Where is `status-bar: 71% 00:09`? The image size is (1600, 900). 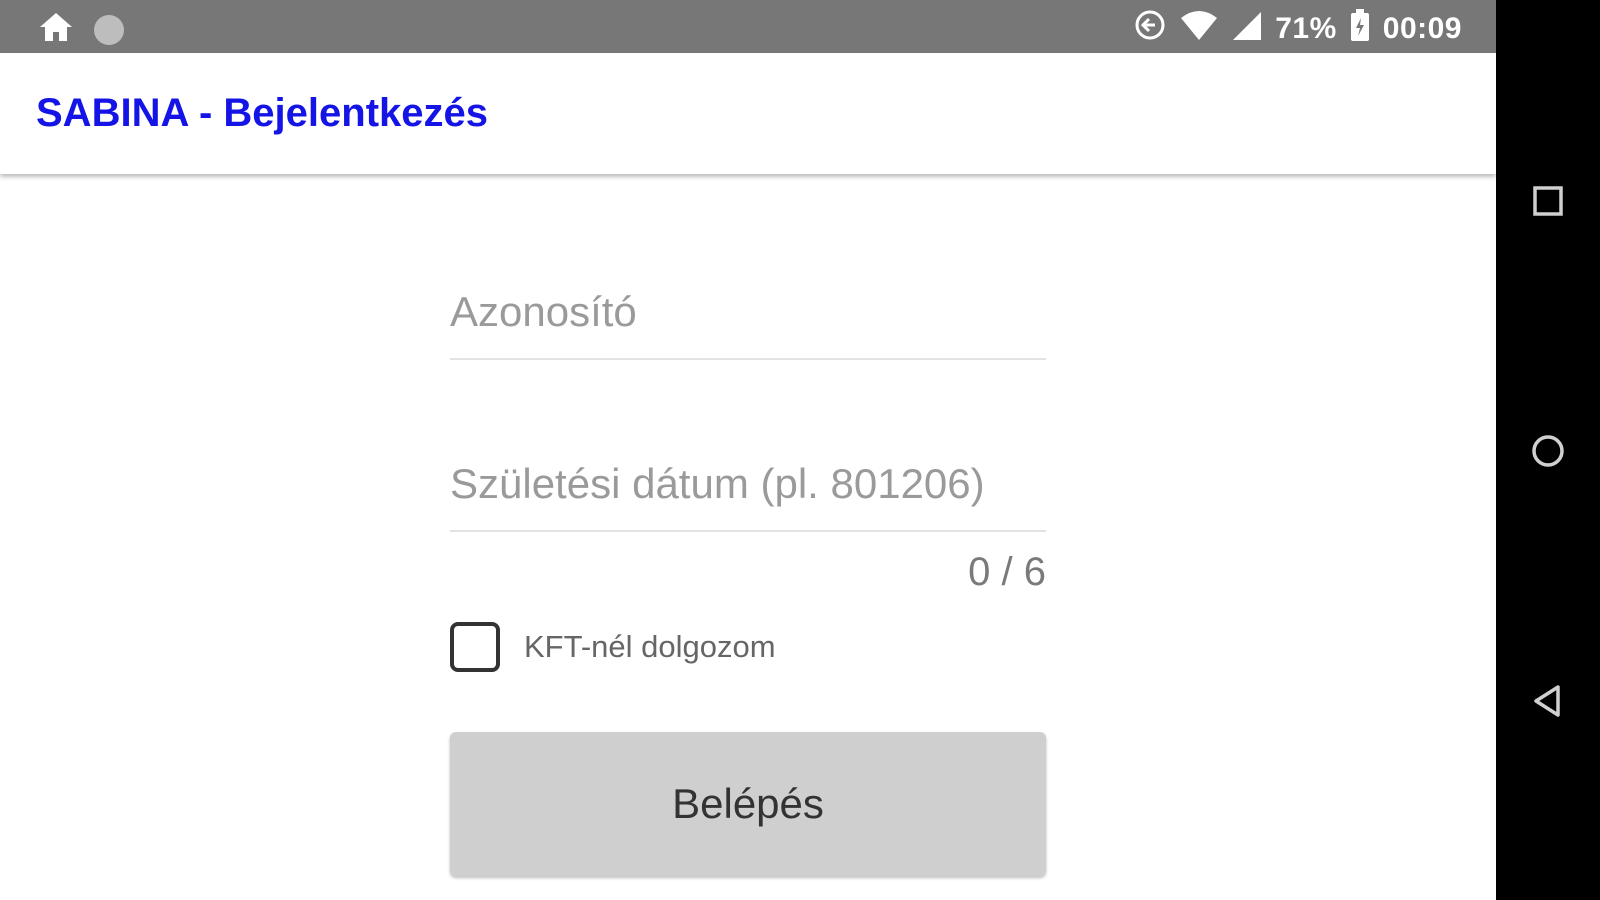 status-bar: 71% 00:09 is located at coordinates (748, 26).